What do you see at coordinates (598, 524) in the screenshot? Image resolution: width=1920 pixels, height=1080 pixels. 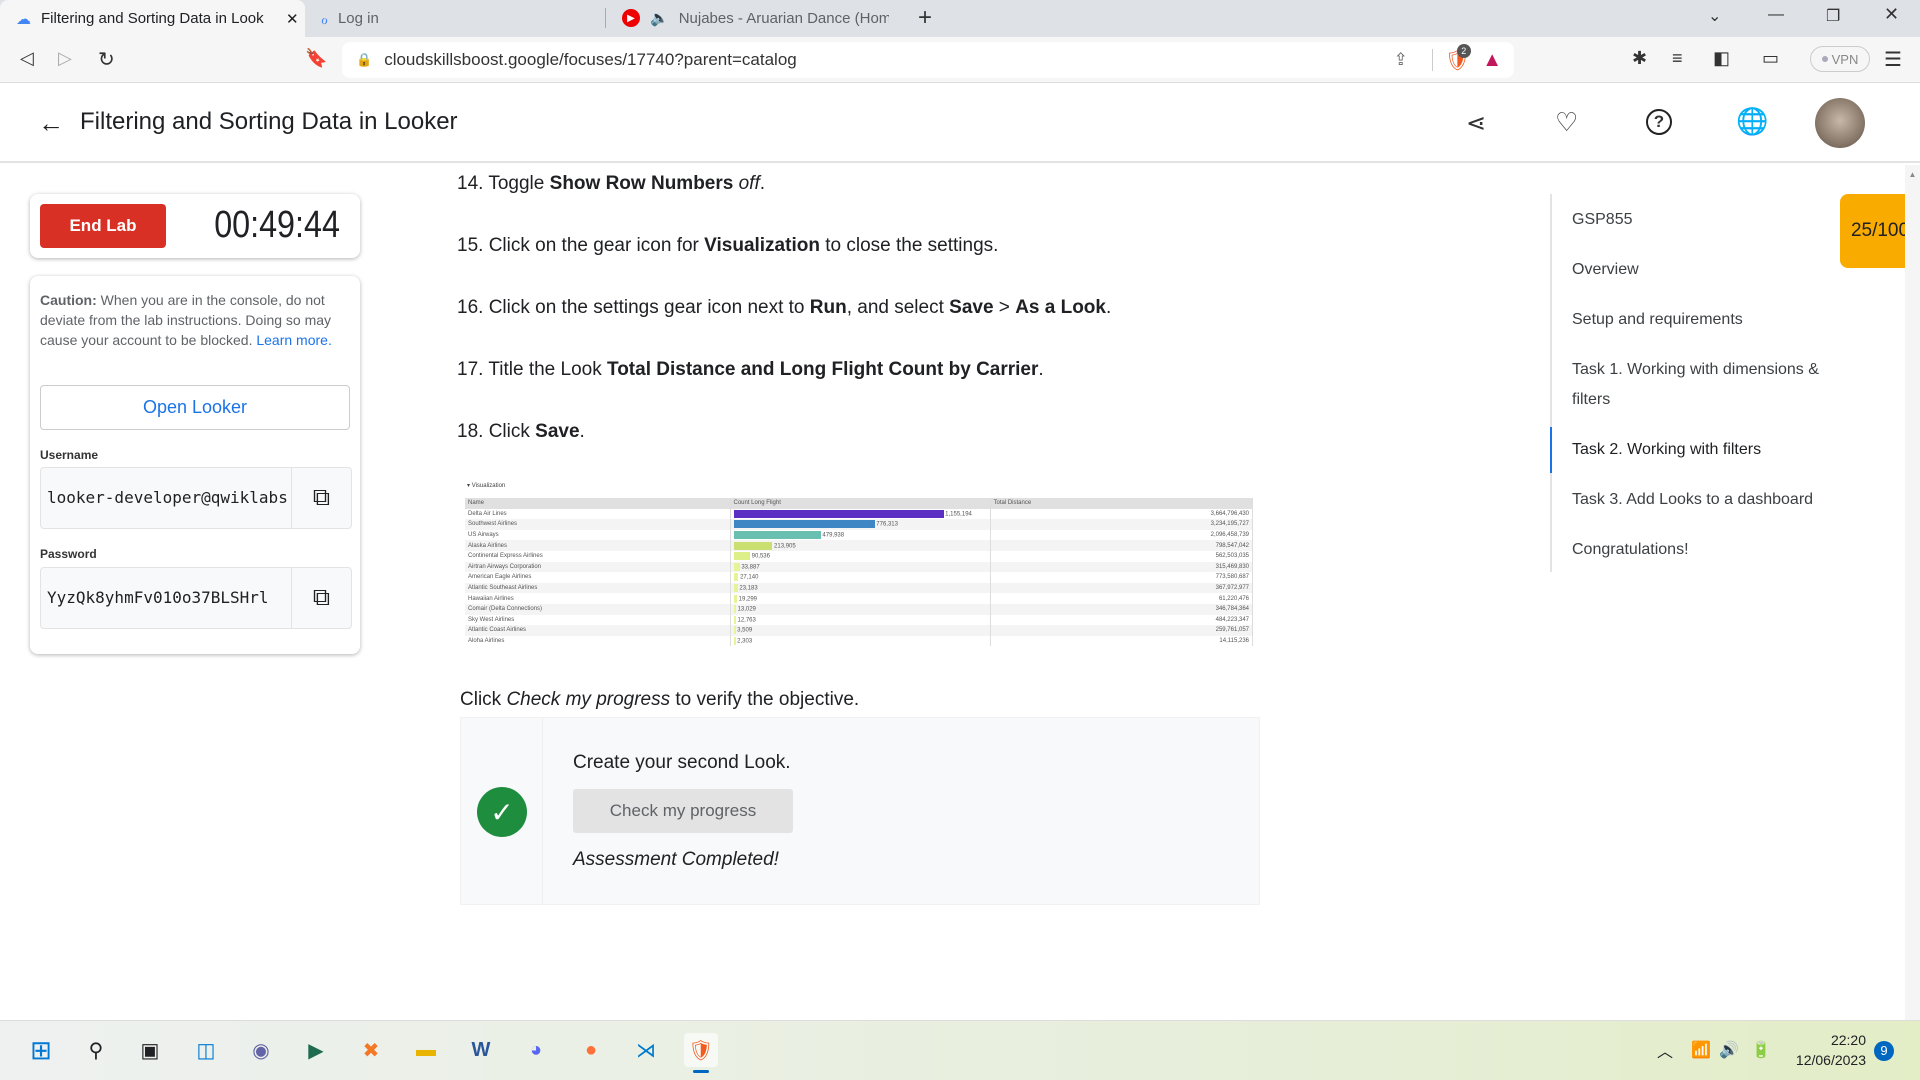 I see `carrier-name: Southwest Airlines` at bounding box center [598, 524].